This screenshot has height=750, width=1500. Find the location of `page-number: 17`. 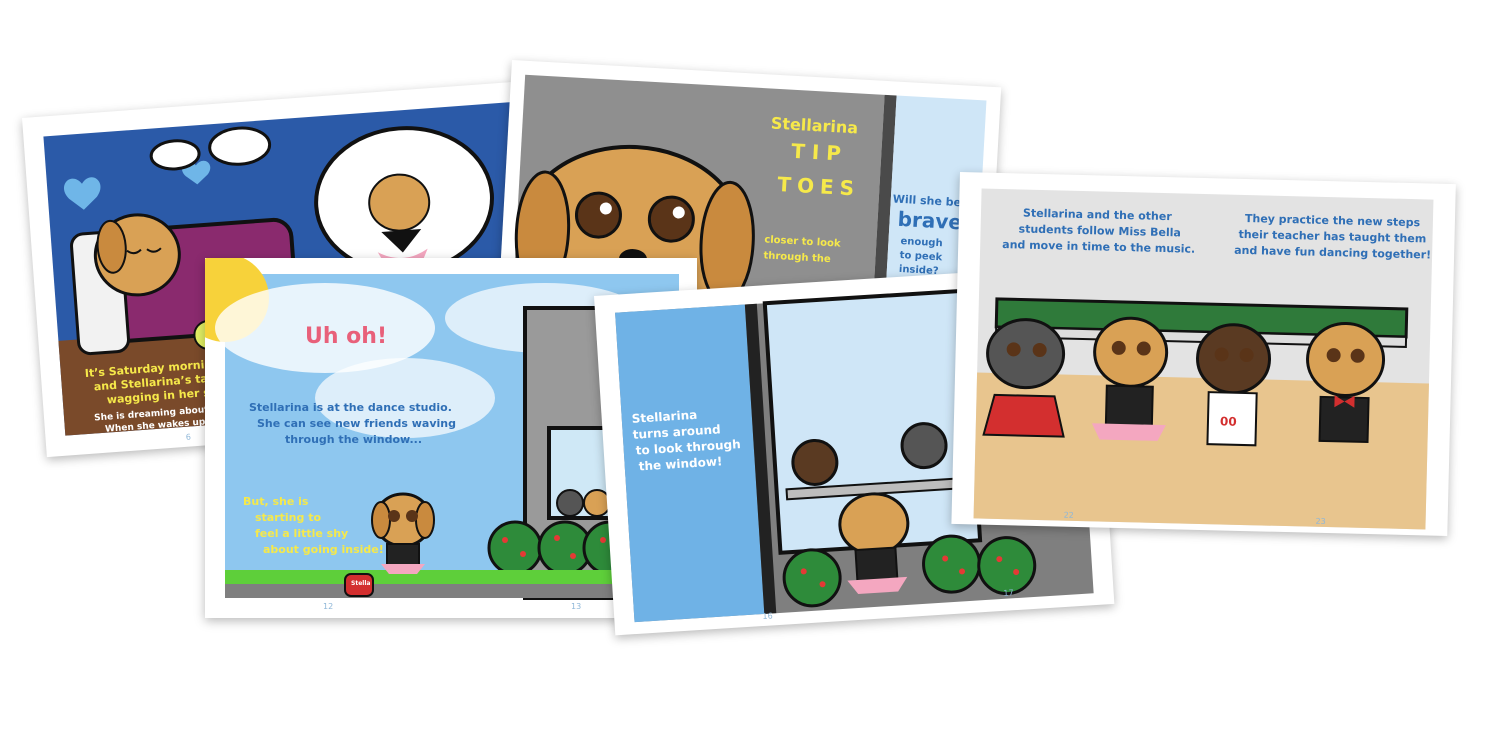

page-number: 17 is located at coordinates (1008, 593).